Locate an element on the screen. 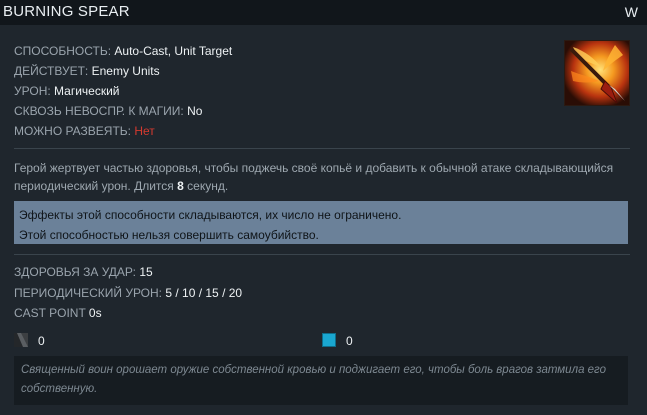  attr-key: ДЕЙСТВУЕТ: is located at coordinates (53, 71).